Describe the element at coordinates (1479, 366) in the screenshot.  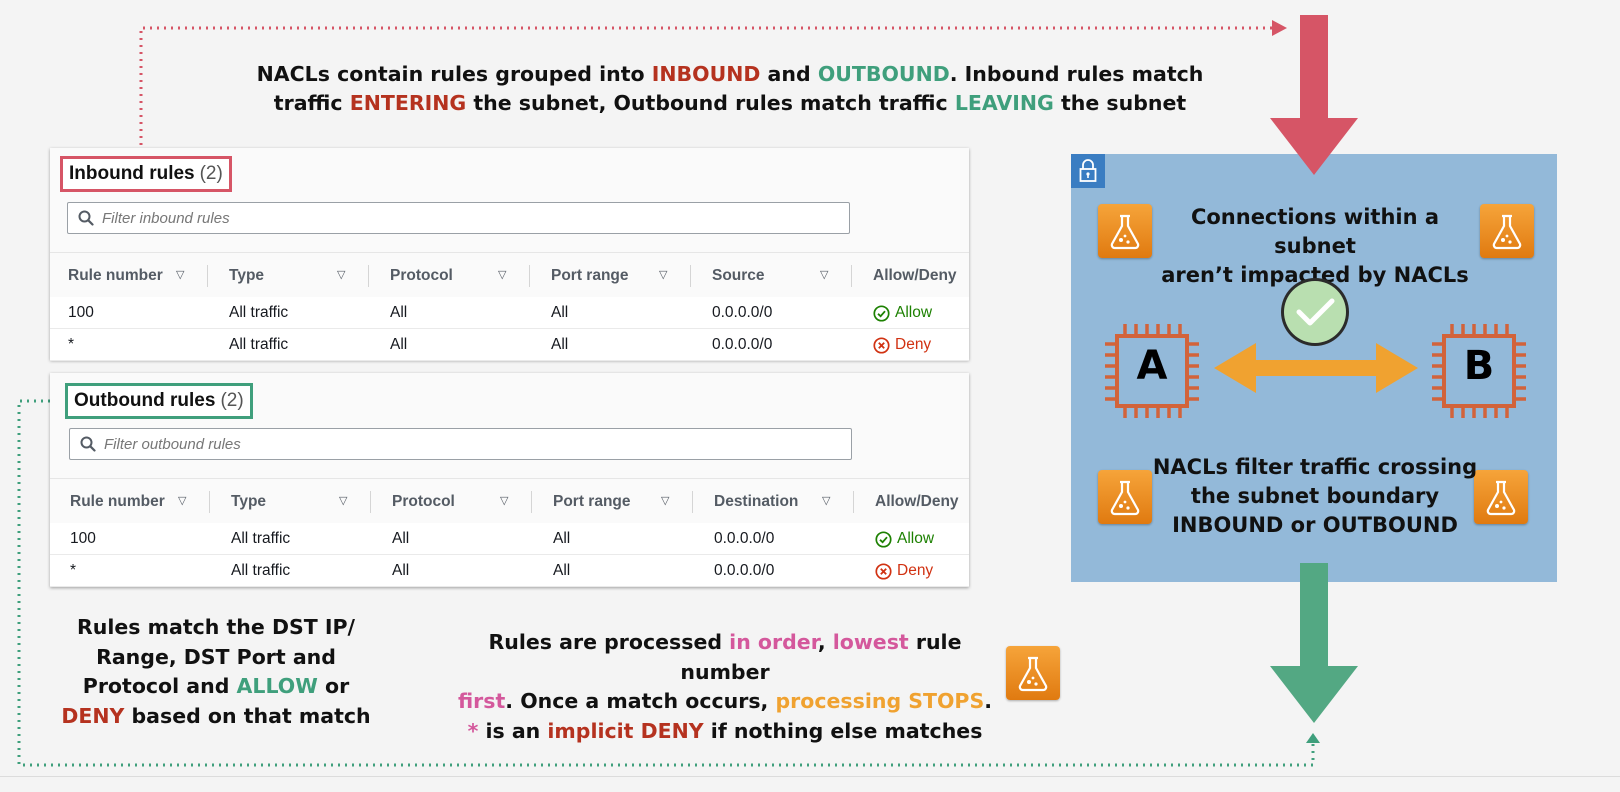
I see `node-b-label: B` at that location.